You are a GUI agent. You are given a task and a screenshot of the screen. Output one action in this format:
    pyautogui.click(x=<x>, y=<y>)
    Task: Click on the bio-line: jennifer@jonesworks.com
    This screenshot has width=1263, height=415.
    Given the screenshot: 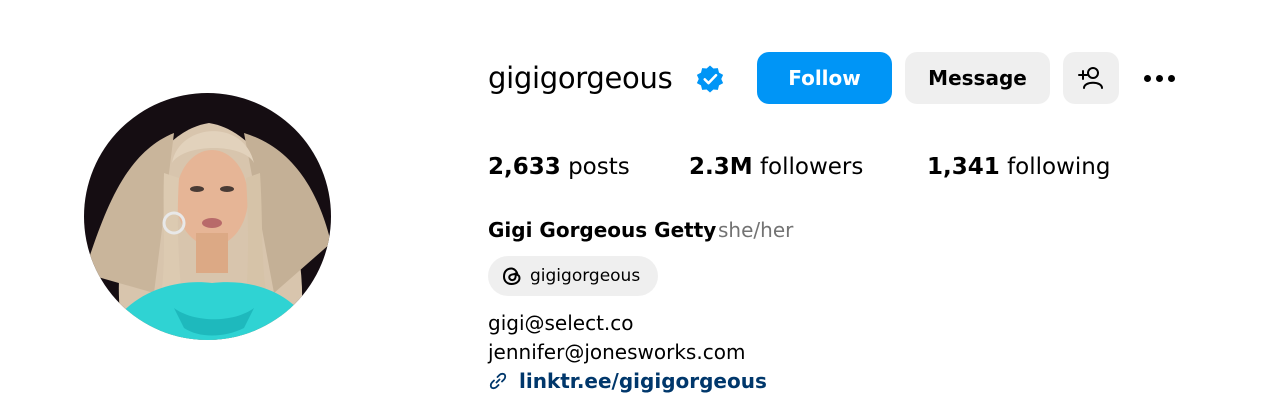 What is the action you would take?
    pyautogui.click(x=617, y=352)
    